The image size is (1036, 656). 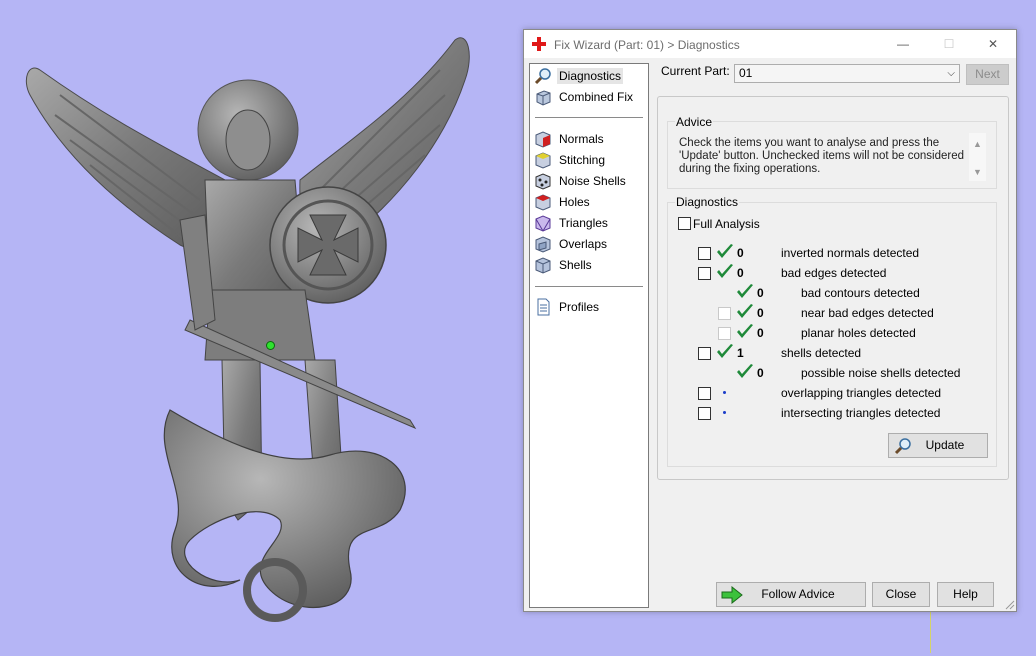 What do you see at coordinates (543, 181) in the screenshot?
I see `noise-shells-icon` at bounding box center [543, 181].